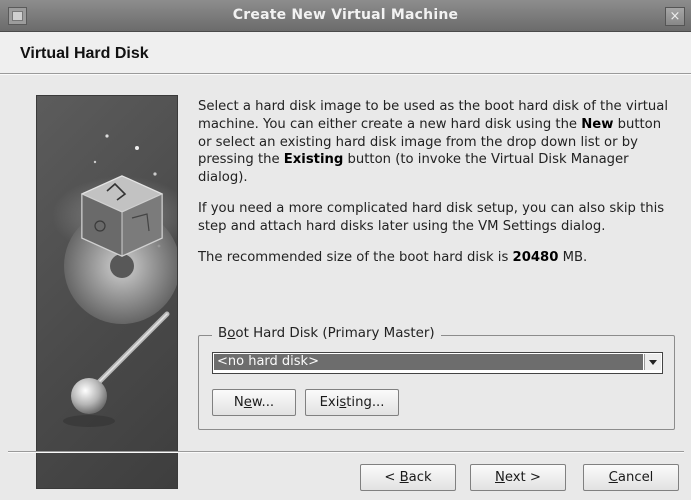 This screenshot has width=691, height=500. Describe the element at coordinates (613, 477) in the screenshot. I see `cancel-button-mnemonic: C` at that location.